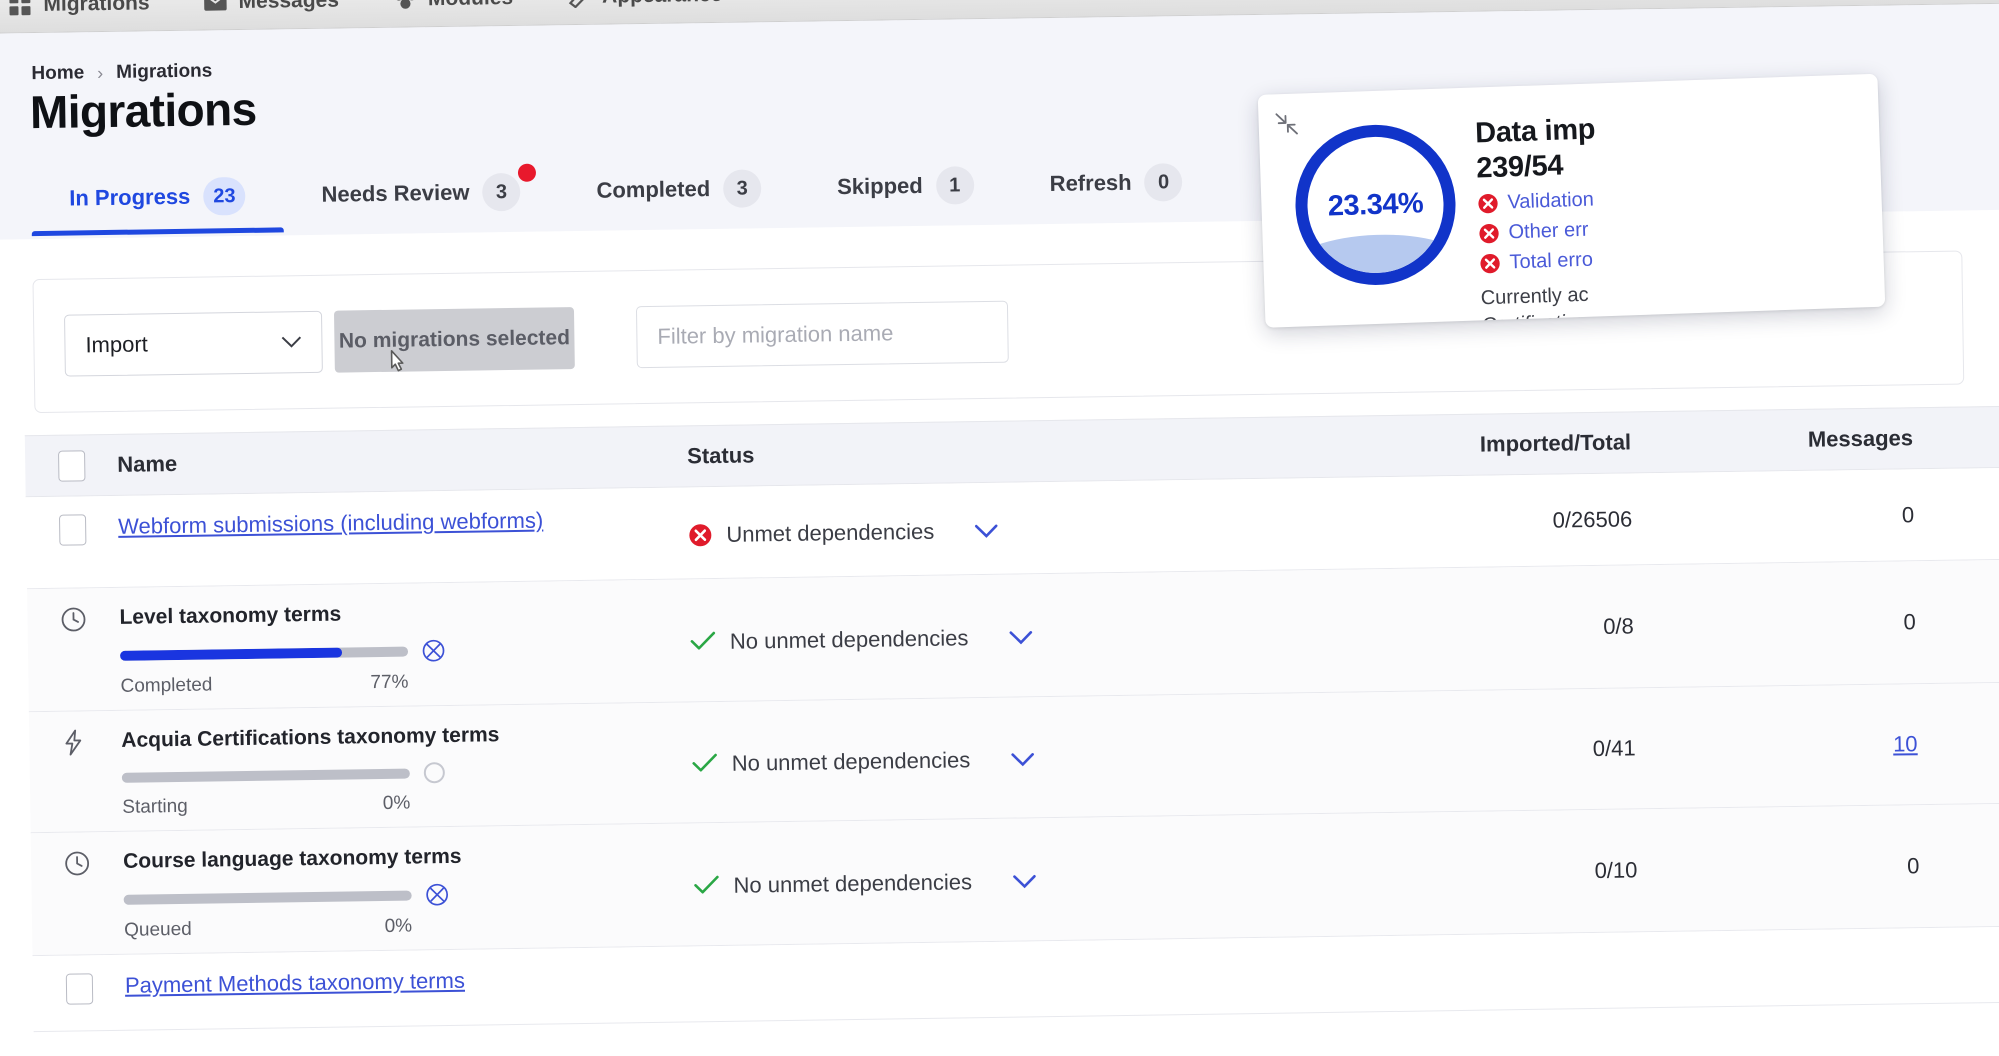  I want to click on progress-state-label: Queued, so click(157, 929).